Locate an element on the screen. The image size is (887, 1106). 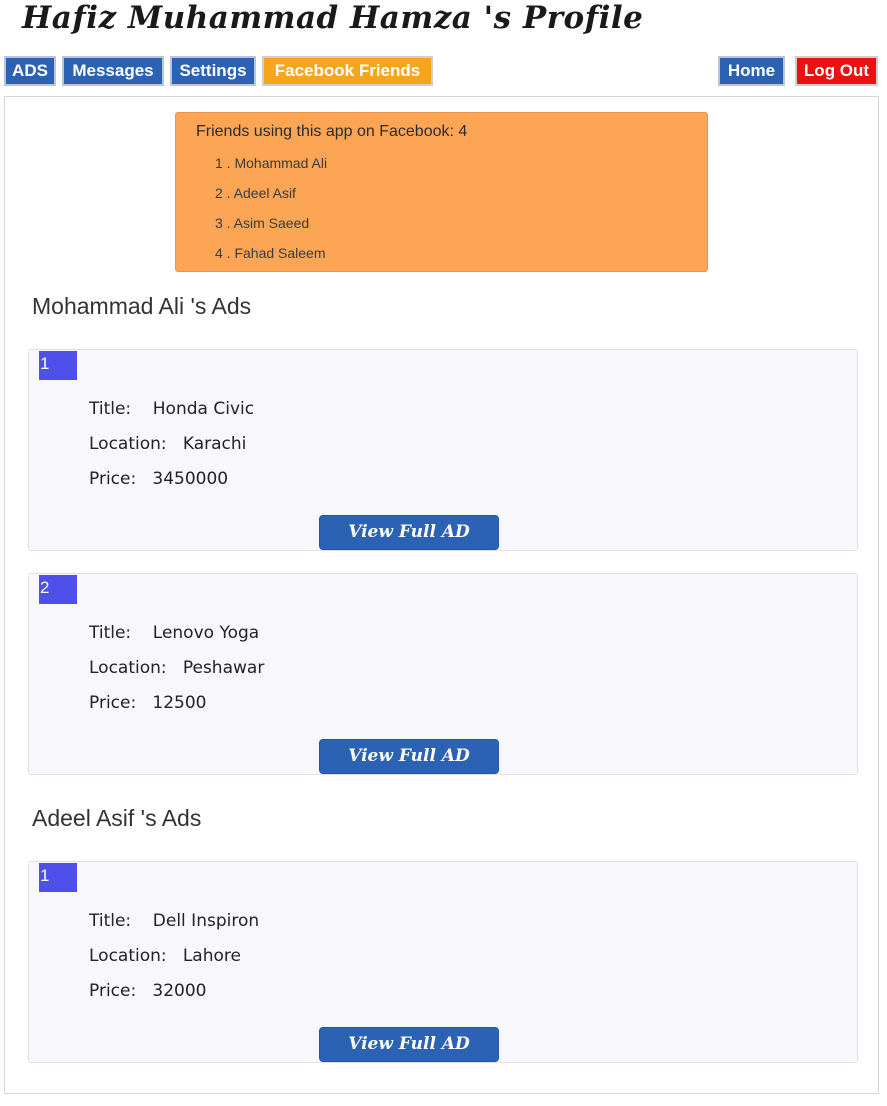
logout-button: Log Out is located at coordinates (836, 71).